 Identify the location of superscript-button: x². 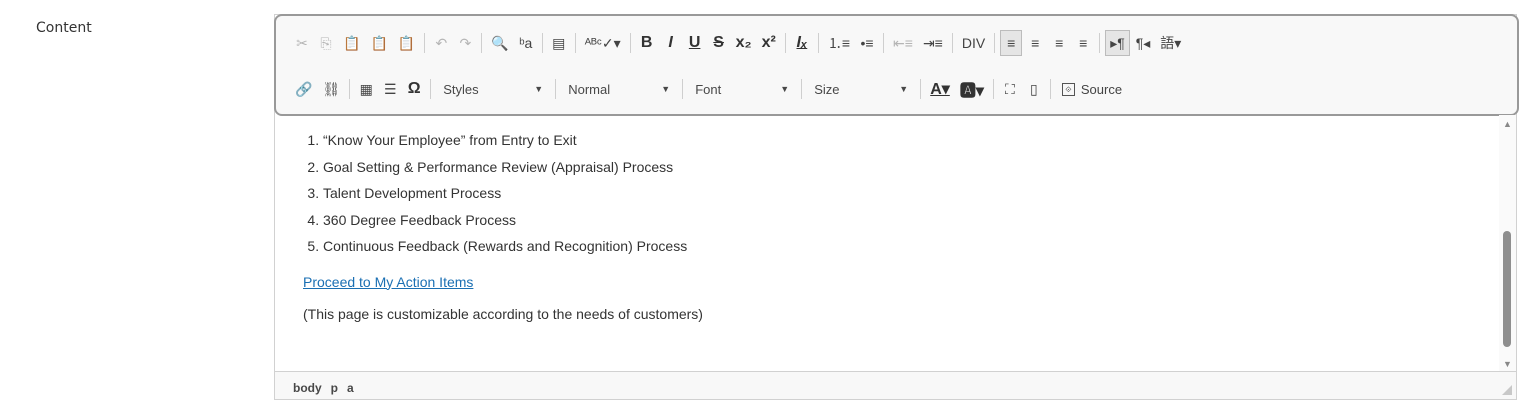
(769, 43).